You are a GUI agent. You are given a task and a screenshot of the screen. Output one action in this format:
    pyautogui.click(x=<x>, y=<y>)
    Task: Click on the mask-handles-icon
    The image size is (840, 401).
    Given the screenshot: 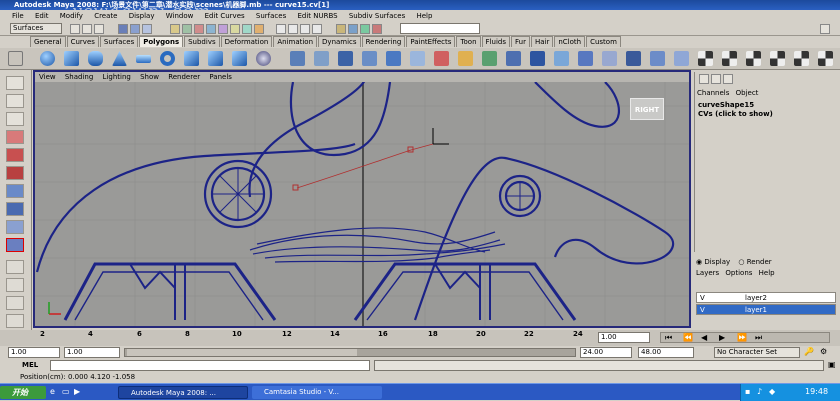 What is the action you would take?
    pyautogui.click(x=175, y=29)
    